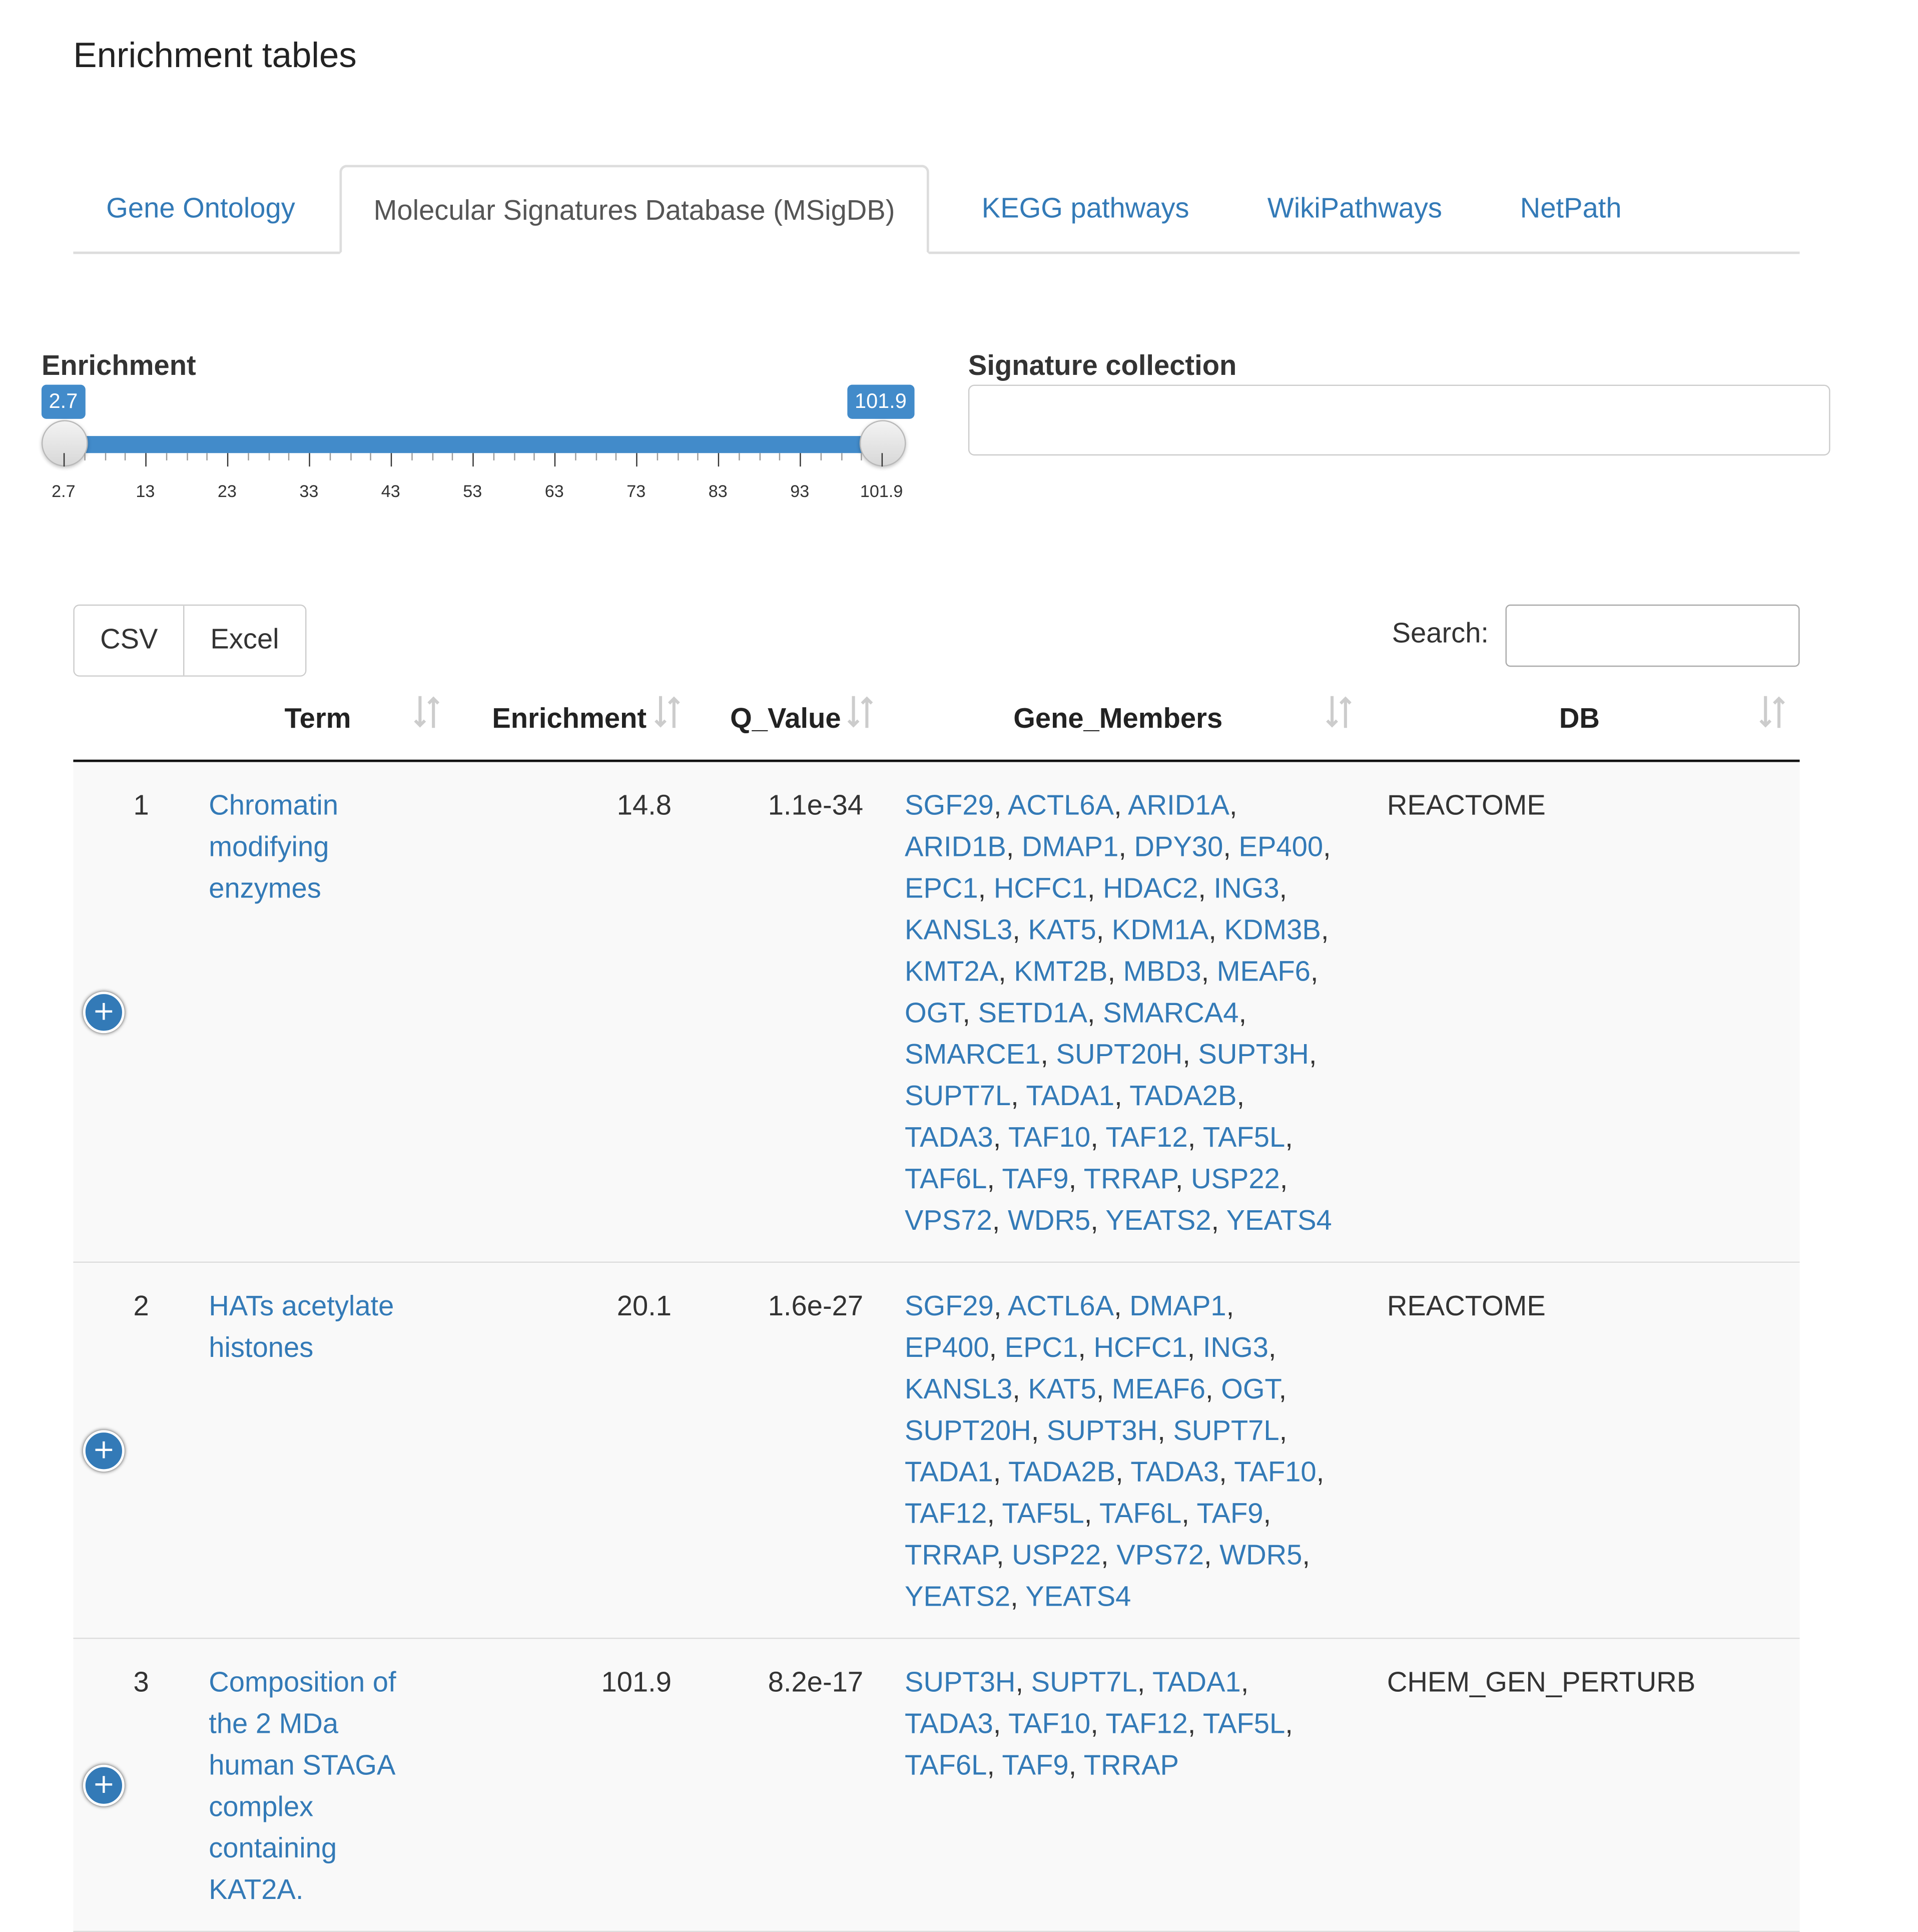 The image size is (1918, 1932). I want to click on gene-link: KDM3B, so click(1273, 929).